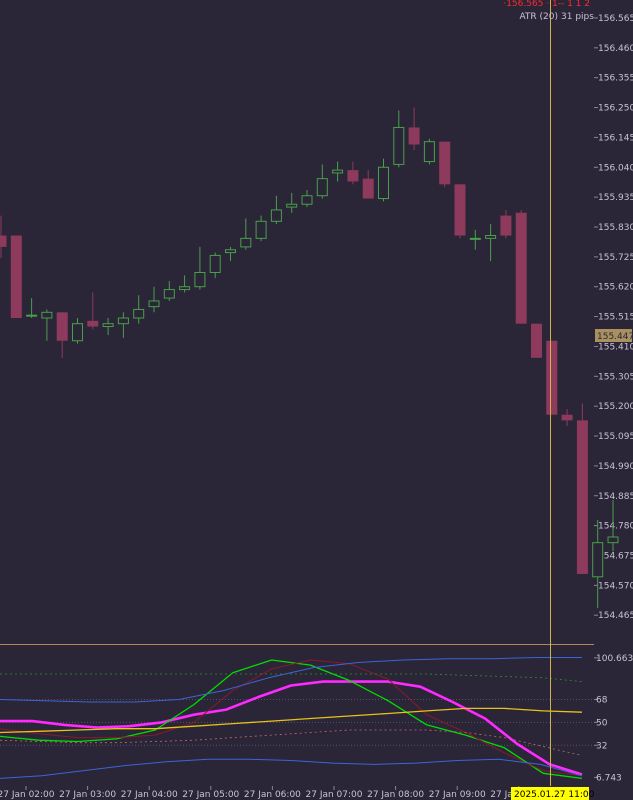 The height and width of the screenshot is (800, 633). I want to click on time-tick-label: 27 Jan 08:00, so click(395, 795).